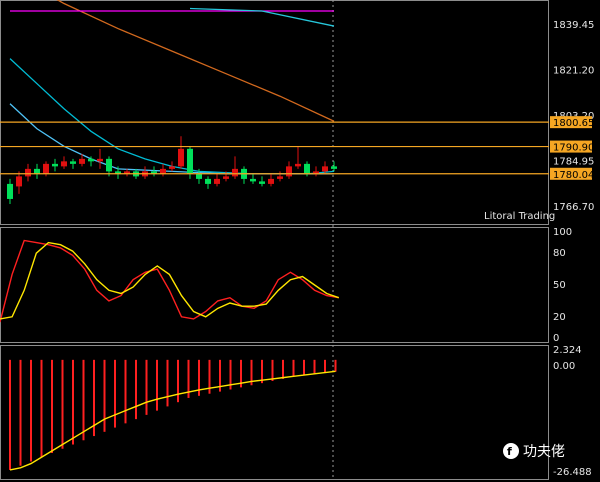  I want to click on price-axis-label: 1766.70, so click(573, 207).